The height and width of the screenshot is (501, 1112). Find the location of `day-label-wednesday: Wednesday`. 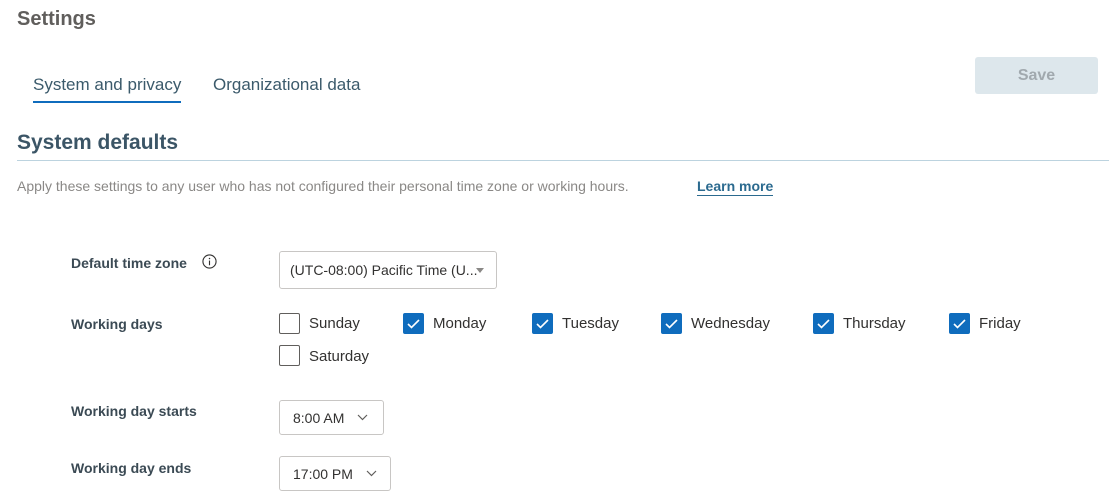

day-label-wednesday: Wednesday is located at coordinates (730, 323).